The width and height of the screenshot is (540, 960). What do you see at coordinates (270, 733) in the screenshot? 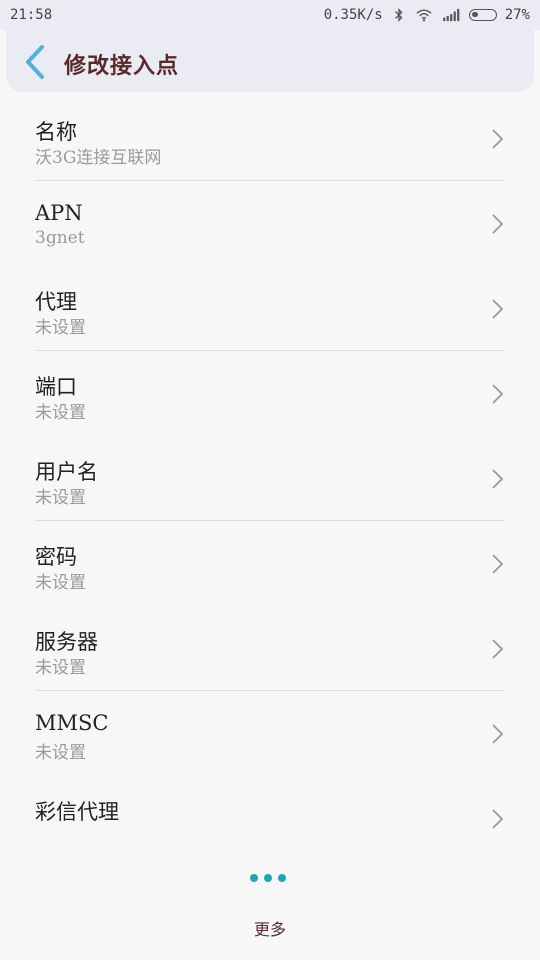
I see `list-item-mmsc: MMSC 未设置` at bounding box center [270, 733].